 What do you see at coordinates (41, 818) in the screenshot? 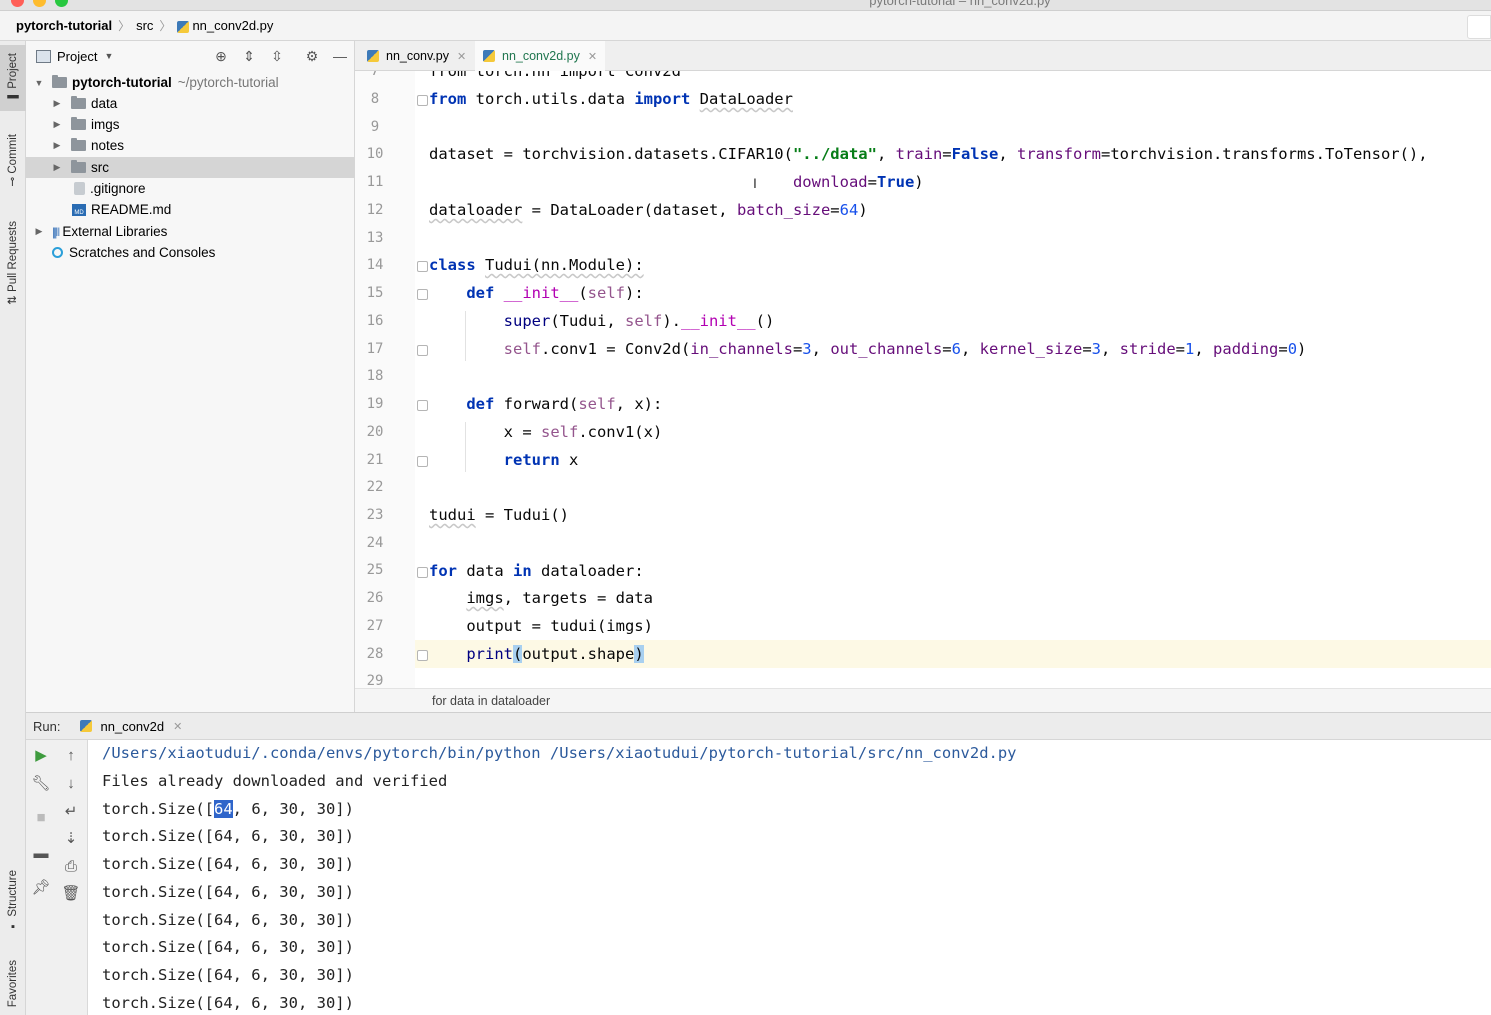
I see `stop-icon: ■` at bounding box center [41, 818].